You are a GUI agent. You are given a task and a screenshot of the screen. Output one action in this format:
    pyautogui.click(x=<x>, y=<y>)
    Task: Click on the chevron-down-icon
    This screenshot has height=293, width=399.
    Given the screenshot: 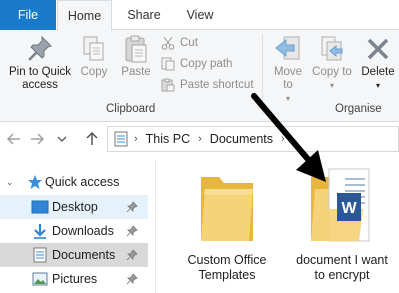 What is the action you would take?
    pyautogui.click(x=62, y=139)
    